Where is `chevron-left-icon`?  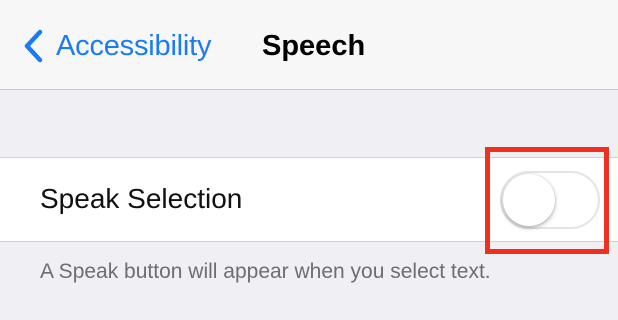
chevron-left-icon is located at coordinates (33, 46).